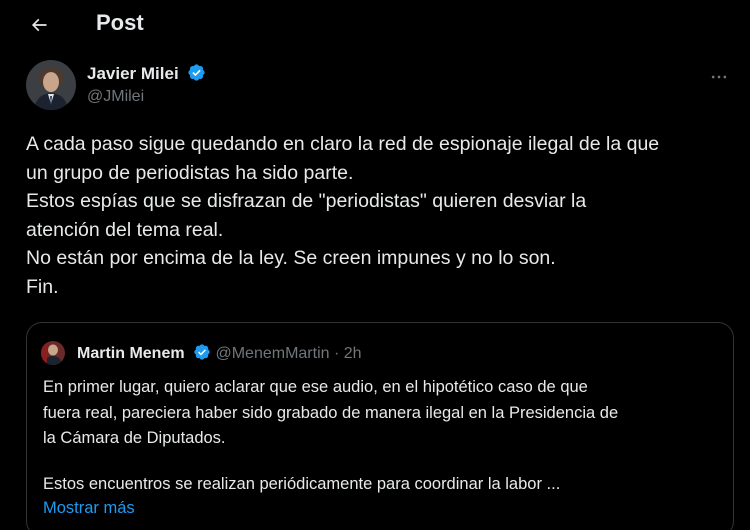 This screenshot has width=750, height=530. I want to click on show-more-link: Mostrar más, so click(89, 508).